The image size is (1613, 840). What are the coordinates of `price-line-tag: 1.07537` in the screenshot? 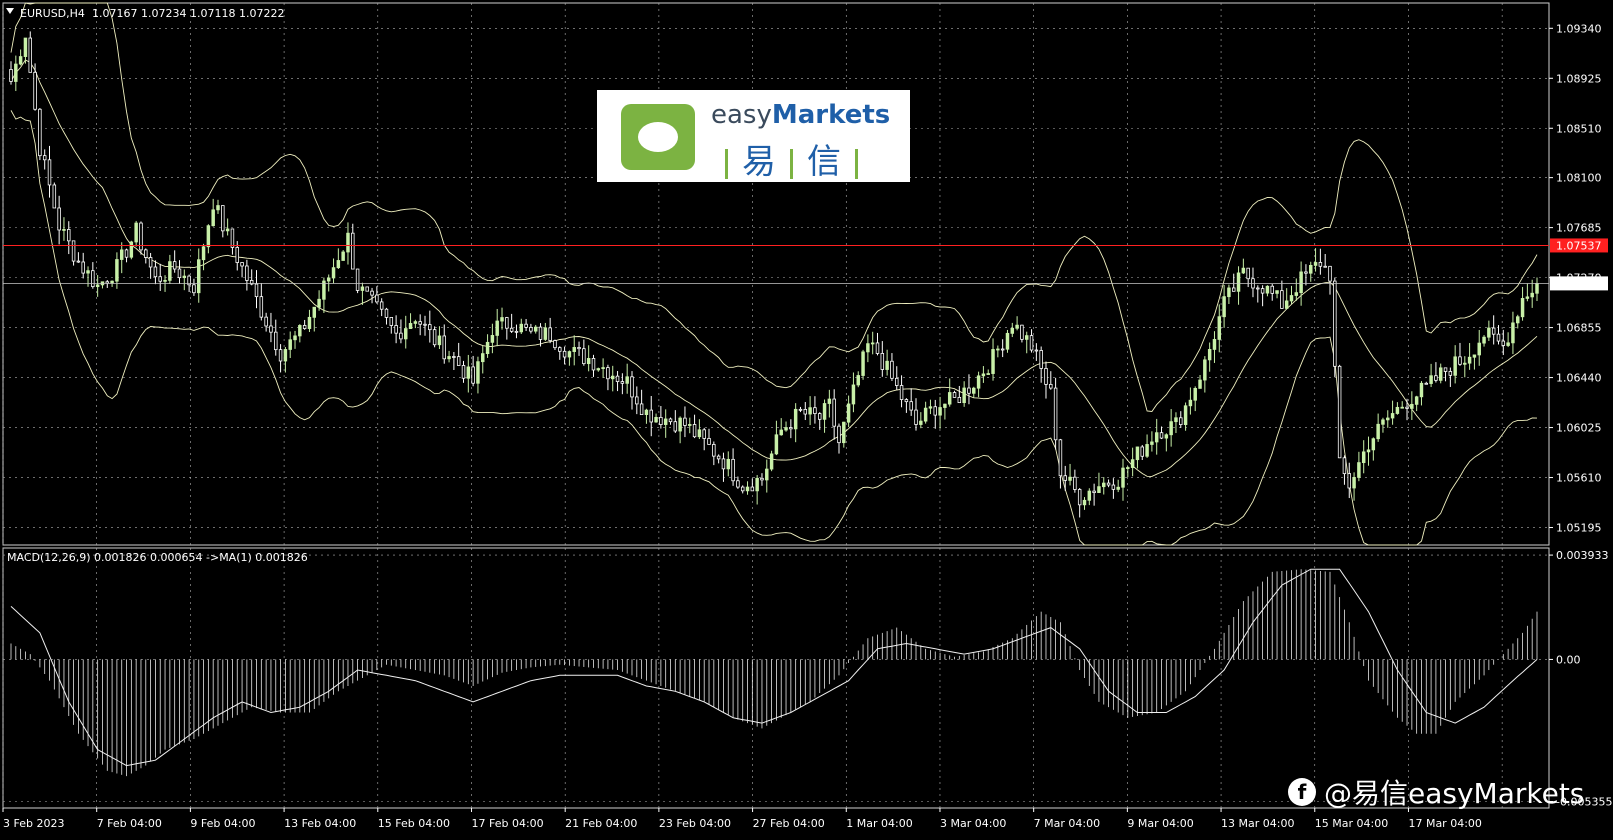 It's located at (1579, 245).